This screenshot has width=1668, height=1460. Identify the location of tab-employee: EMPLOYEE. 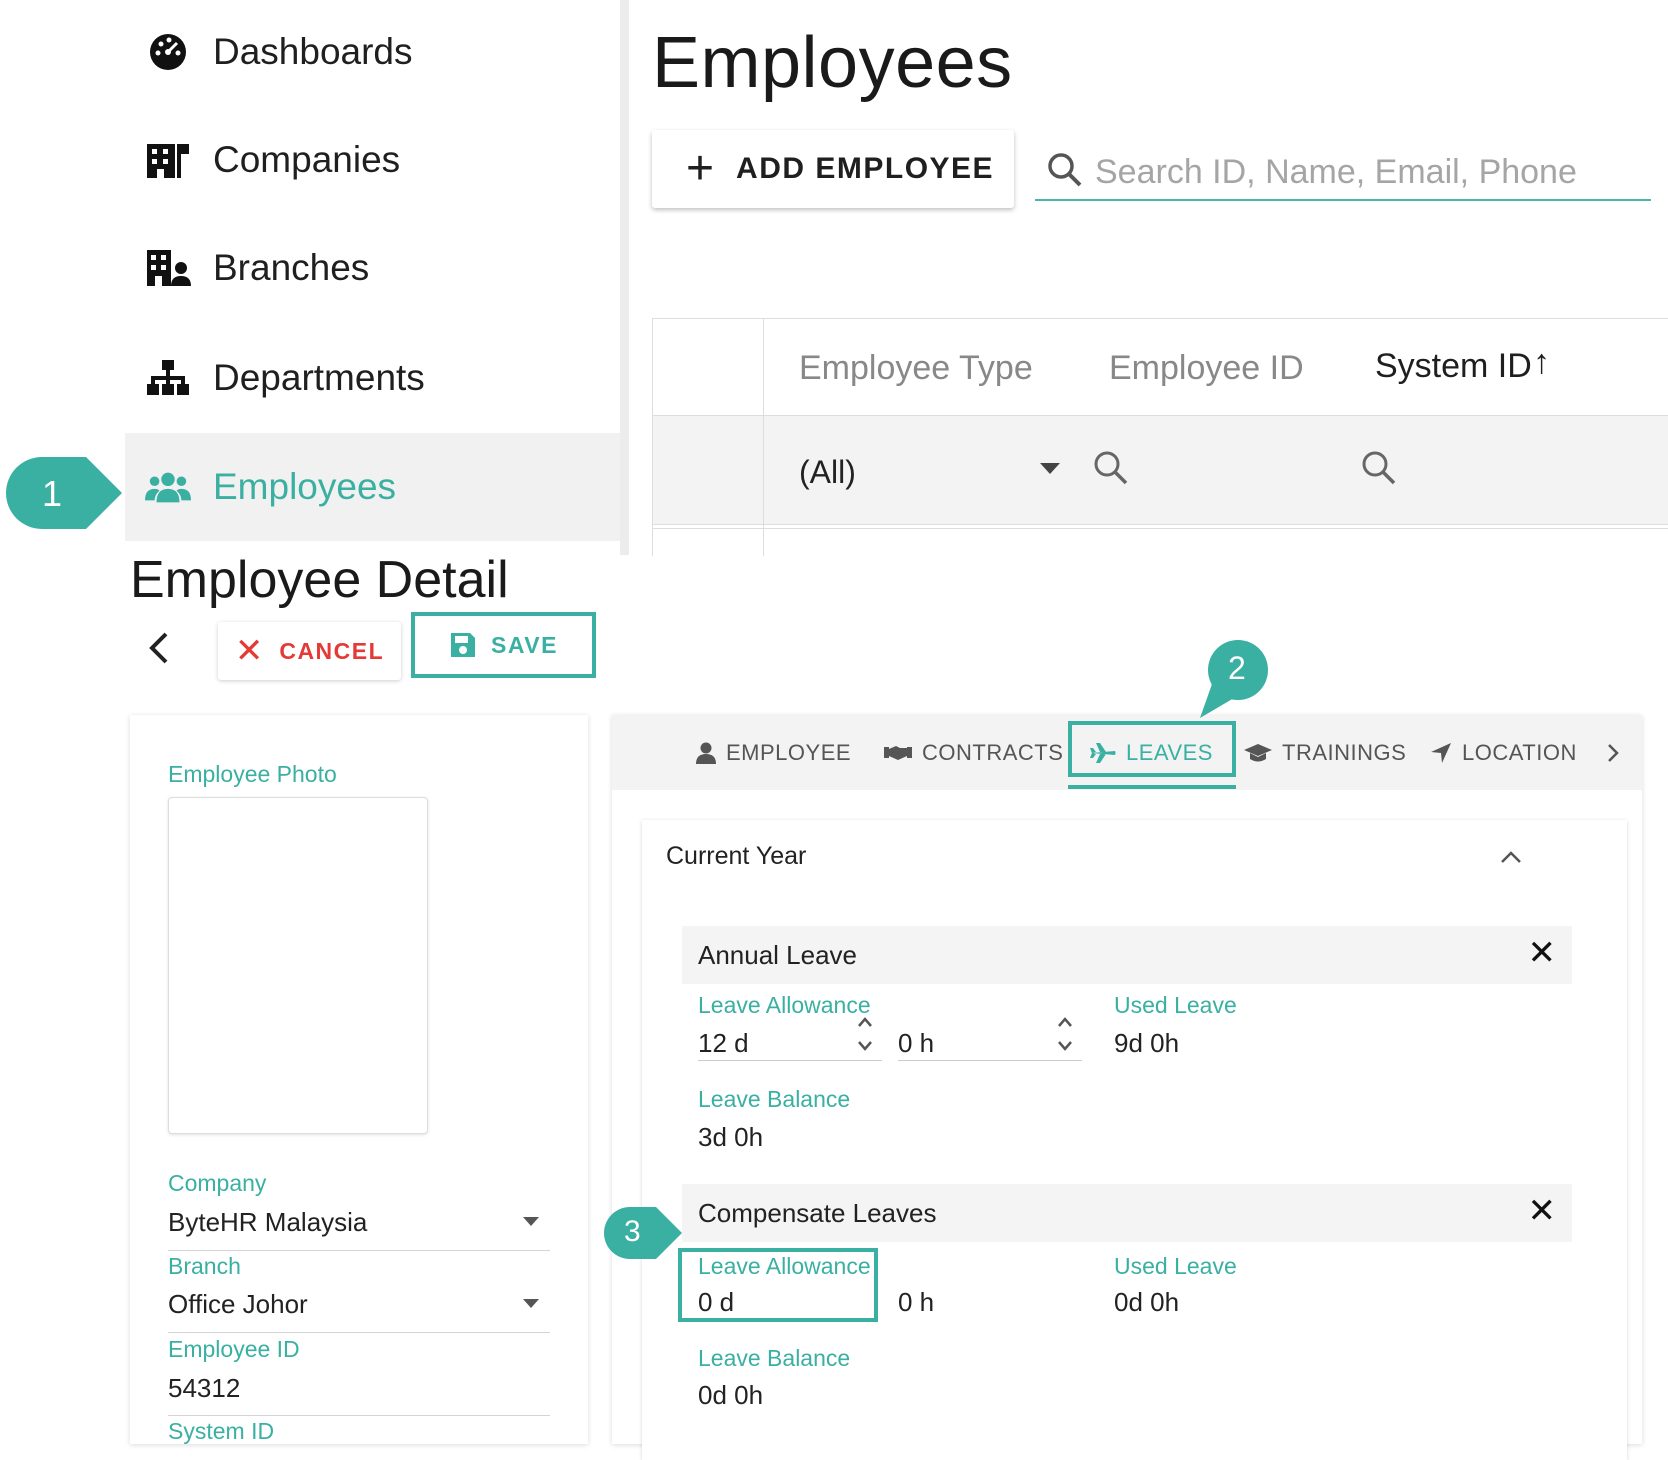
(773, 752).